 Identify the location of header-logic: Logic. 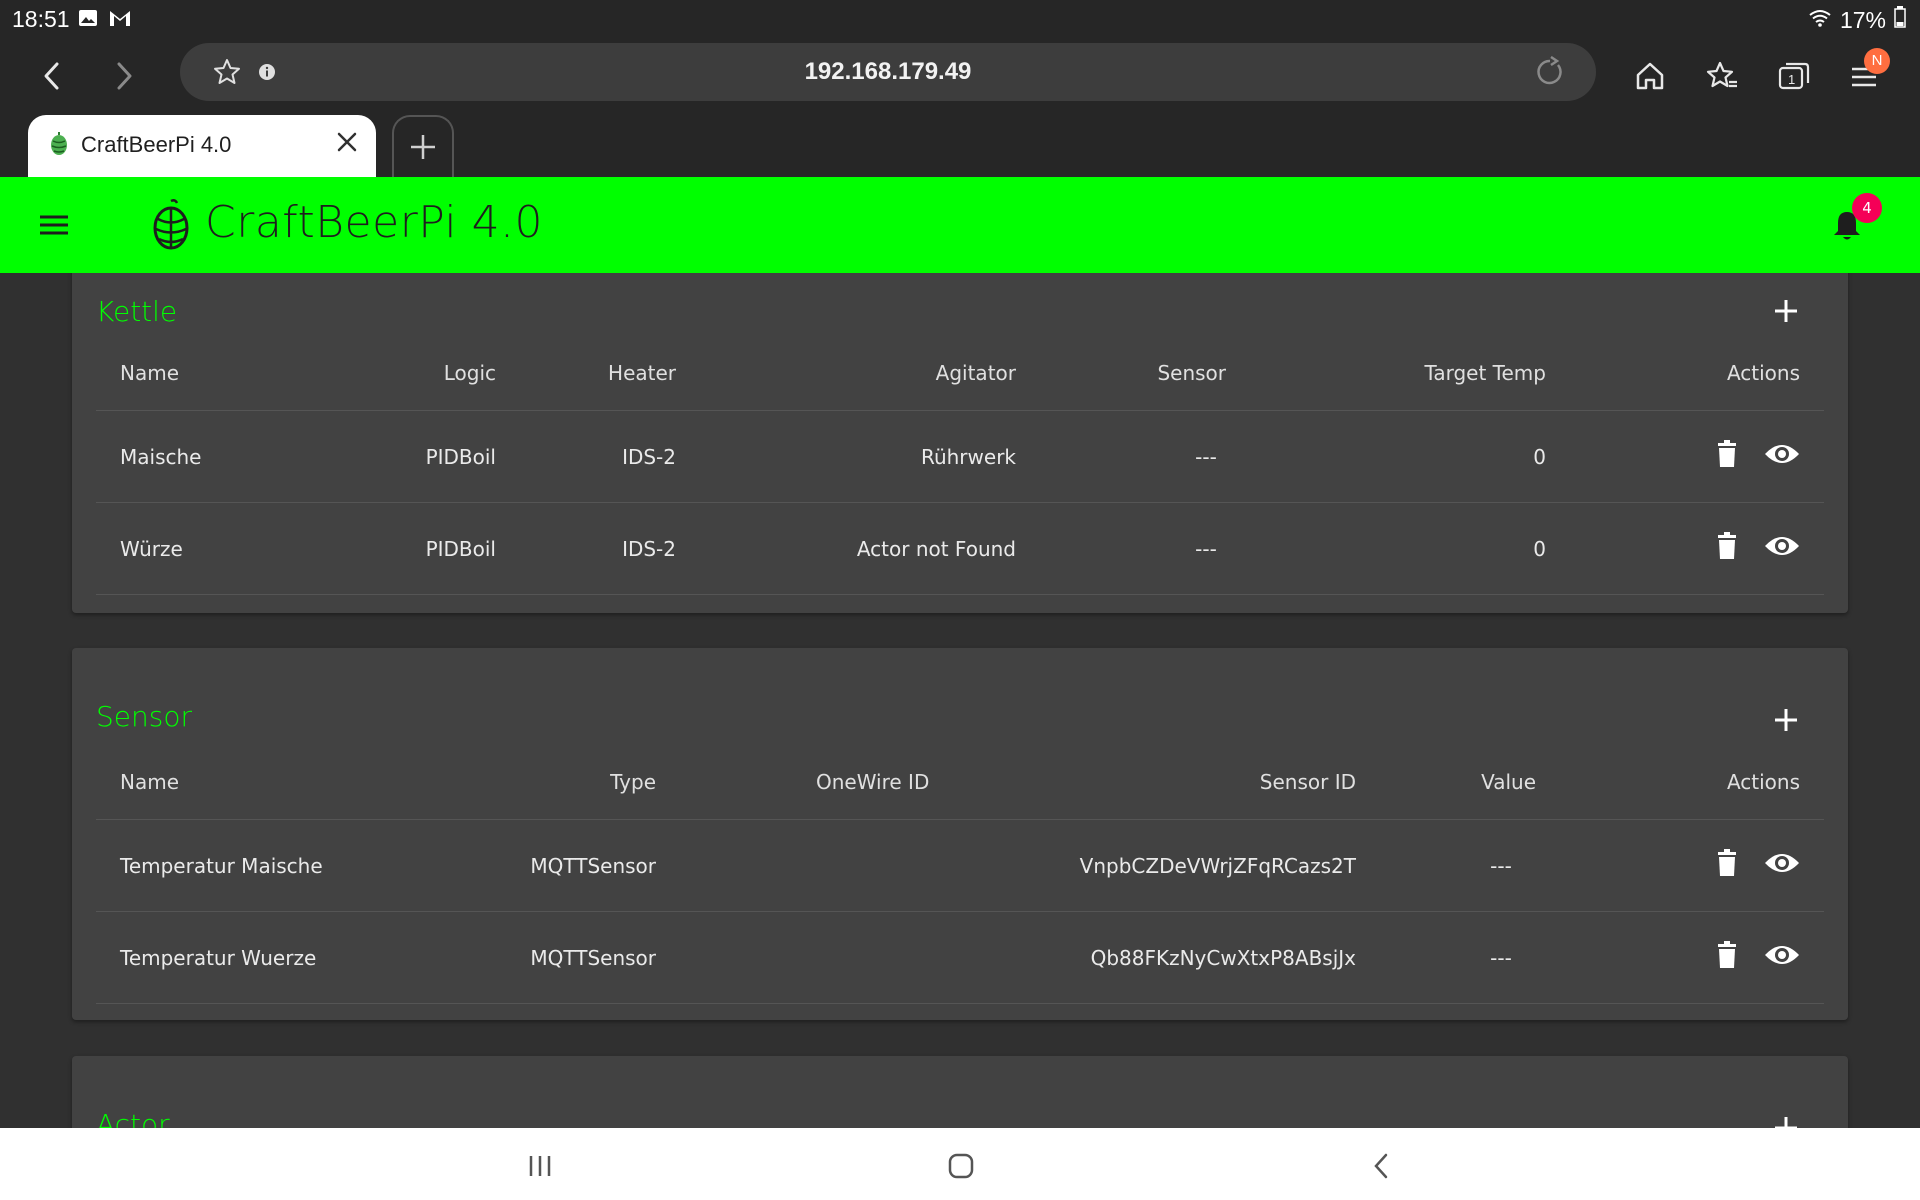
(469, 372).